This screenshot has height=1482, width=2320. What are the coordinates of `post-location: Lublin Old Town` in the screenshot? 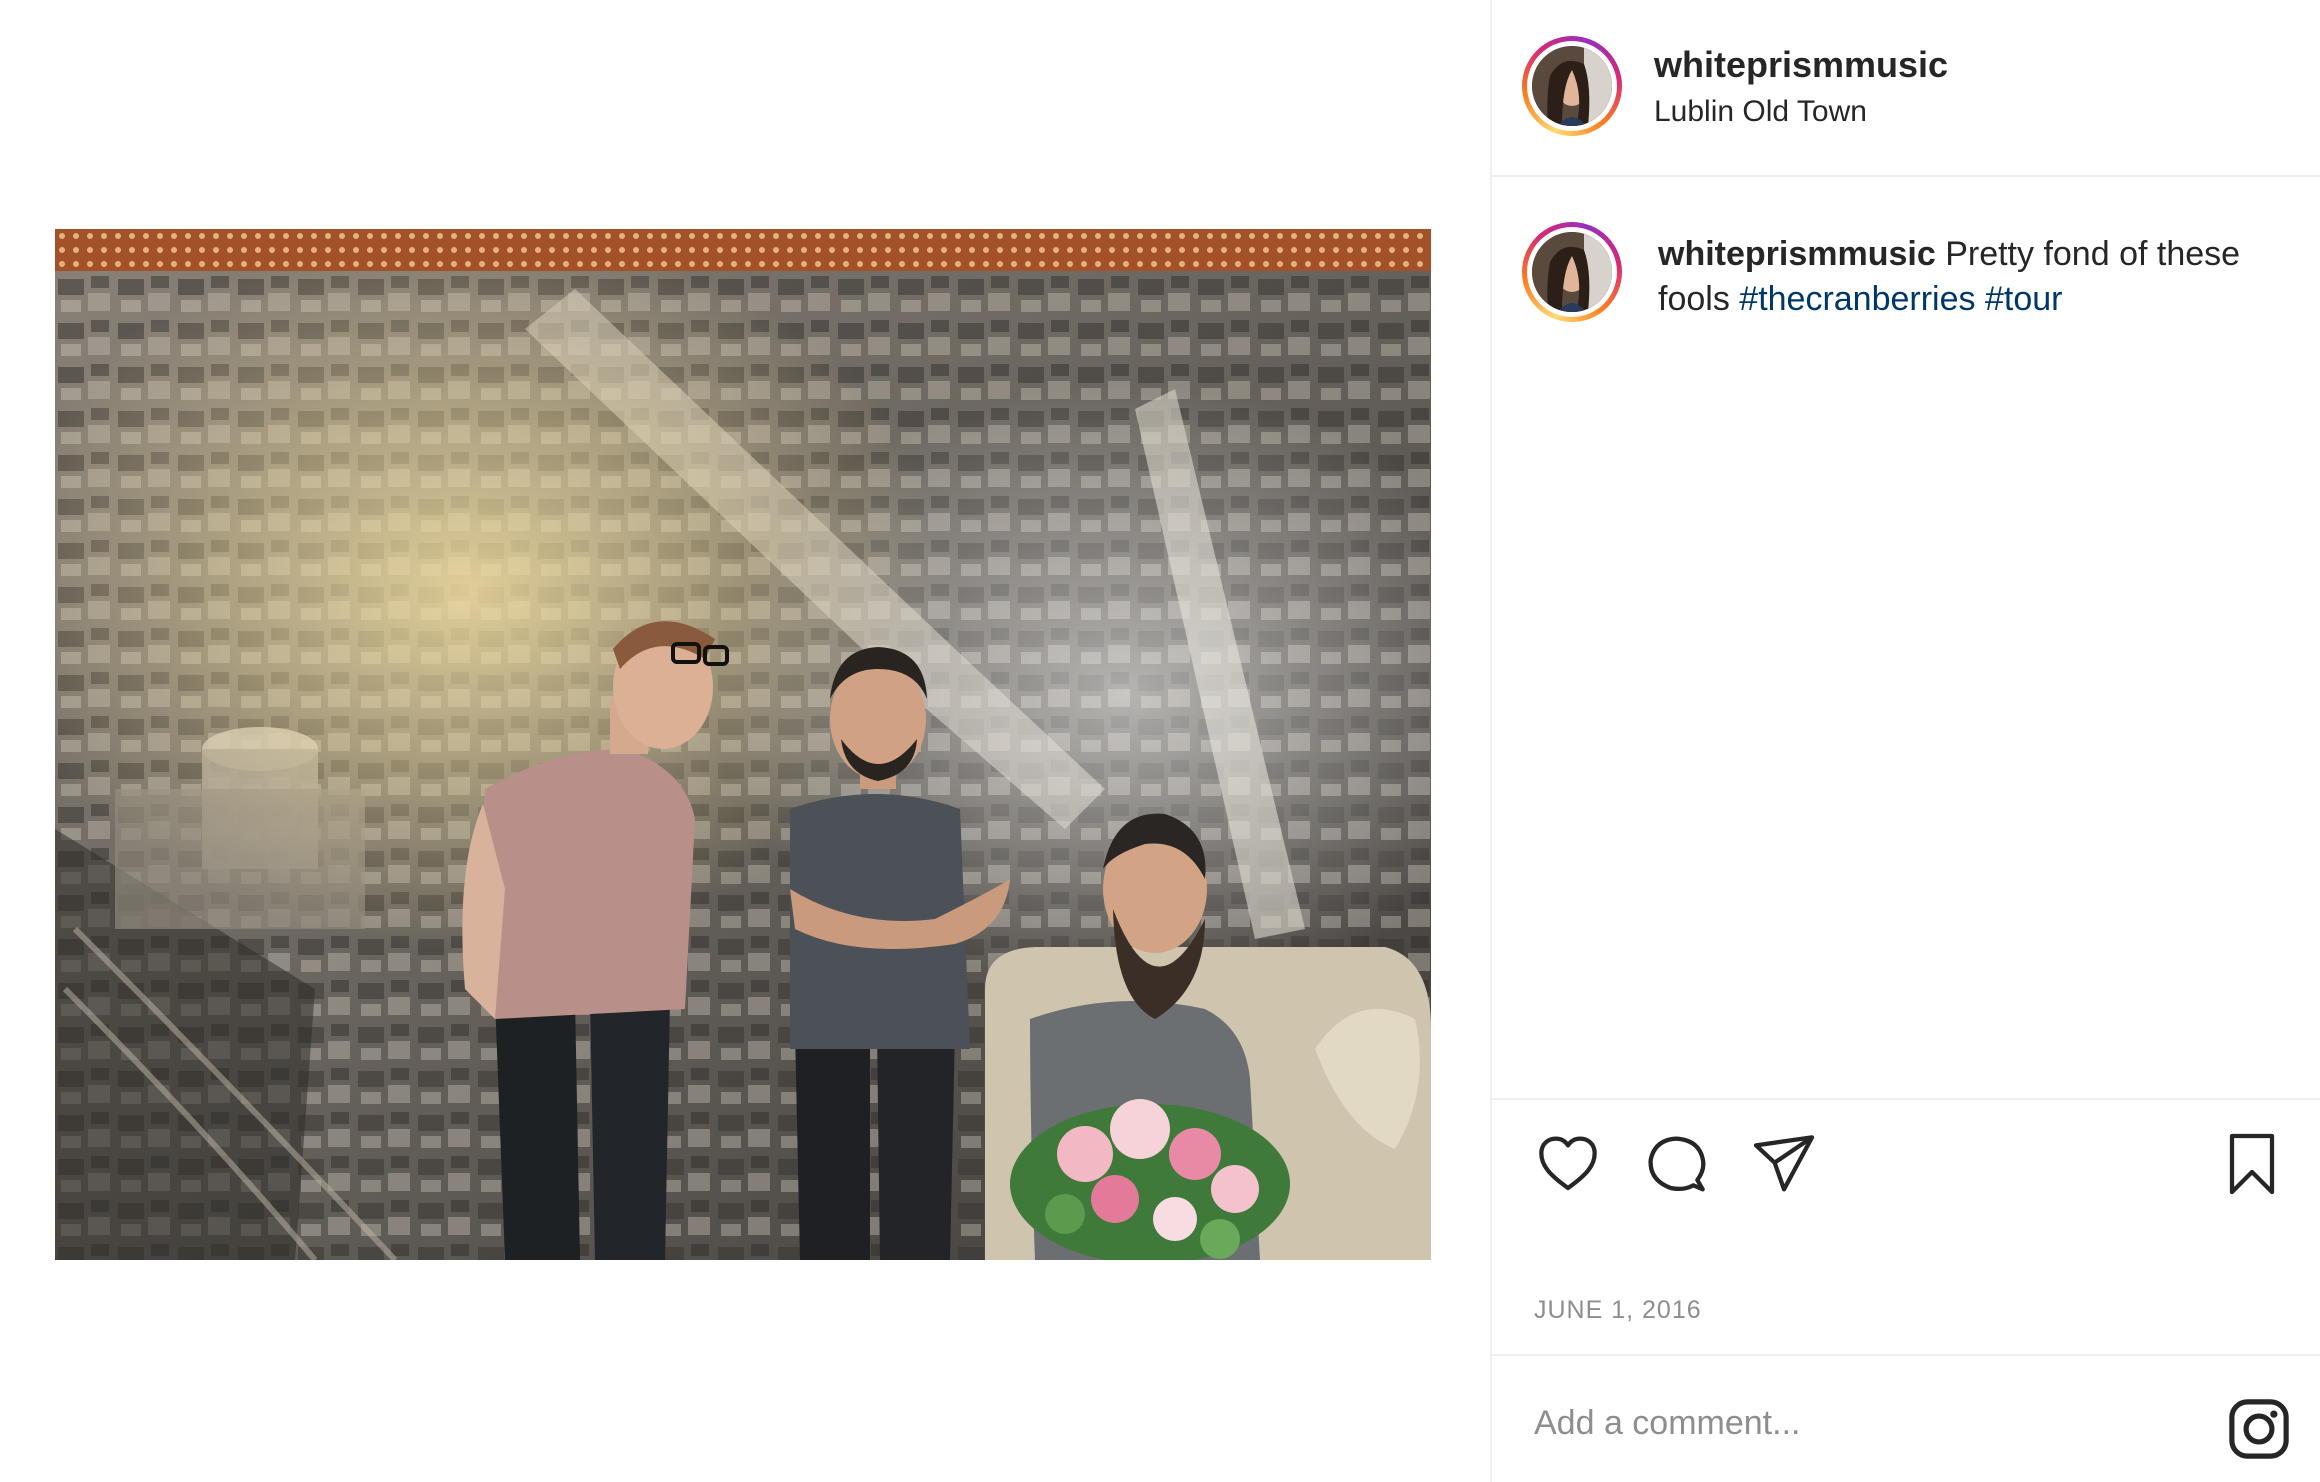 It's located at (1760, 112).